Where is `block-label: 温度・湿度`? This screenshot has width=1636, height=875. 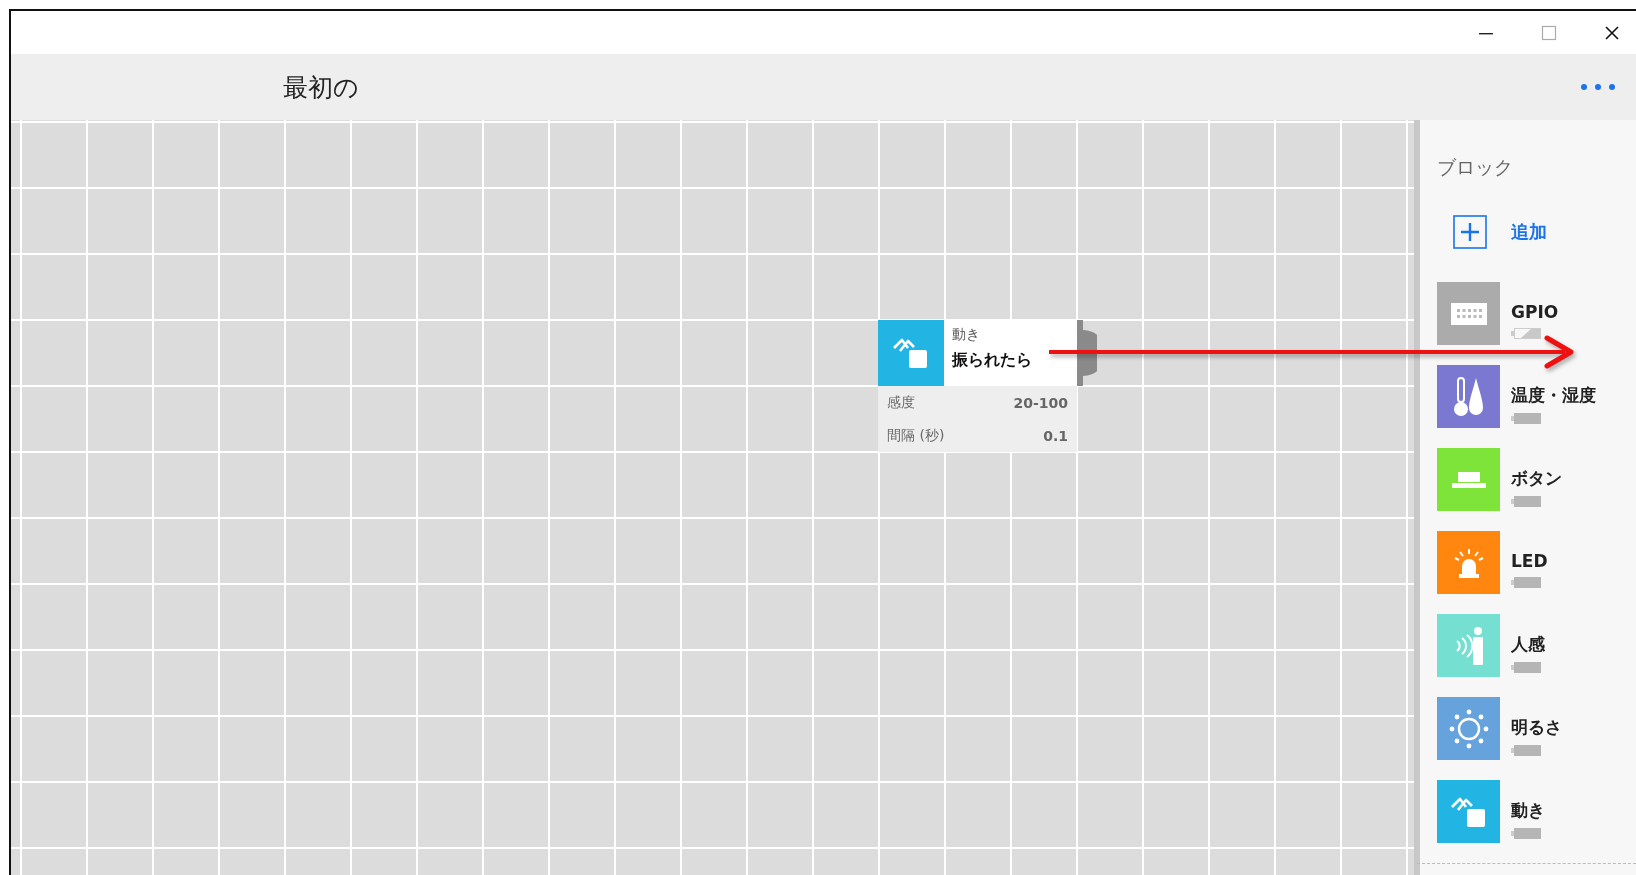 block-label: 温度・湿度 is located at coordinates (1553, 395).